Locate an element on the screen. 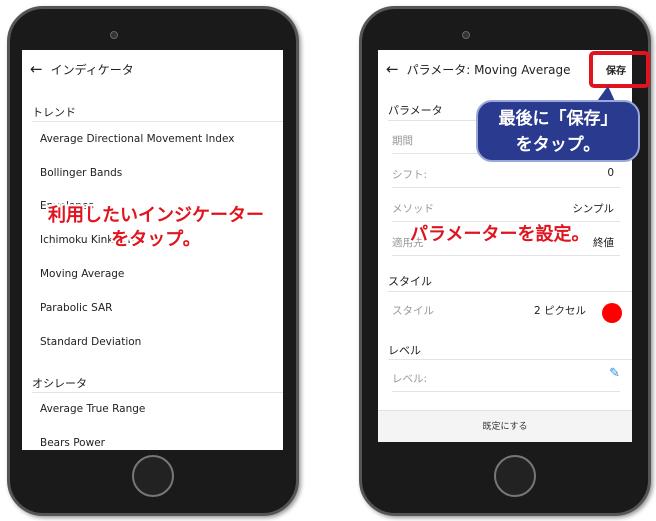 This screenshot has height=521, width=656. list-item: Moving Average is located at coordinates (82, 274).